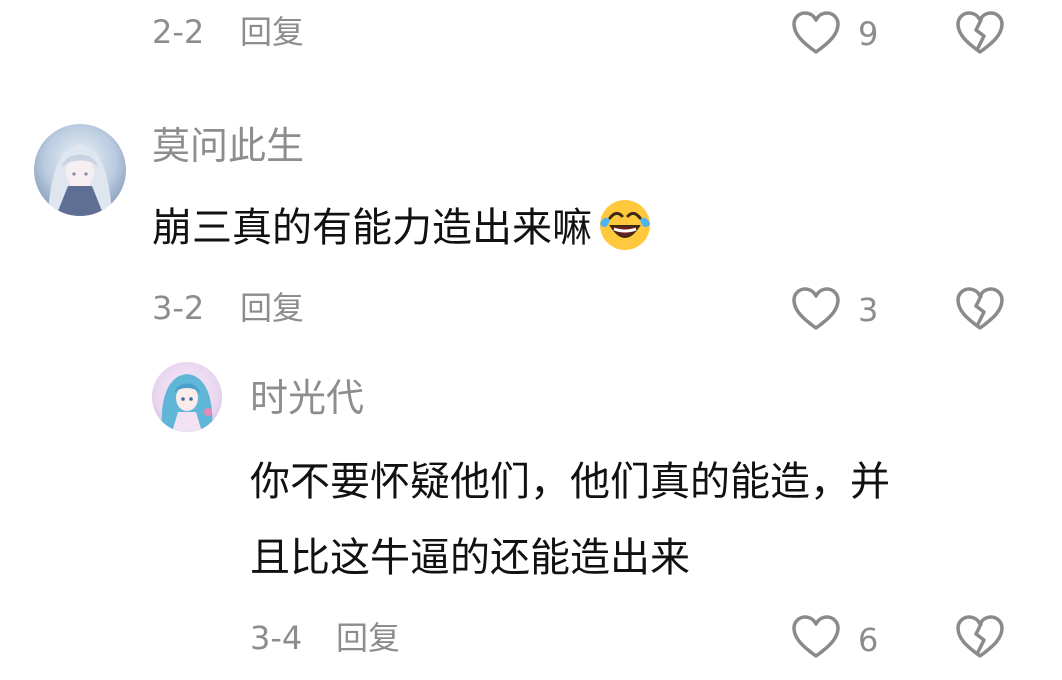  Describe the element at coordinates (307, 398) in the screenshot. I see `username: 时光代` at that location.